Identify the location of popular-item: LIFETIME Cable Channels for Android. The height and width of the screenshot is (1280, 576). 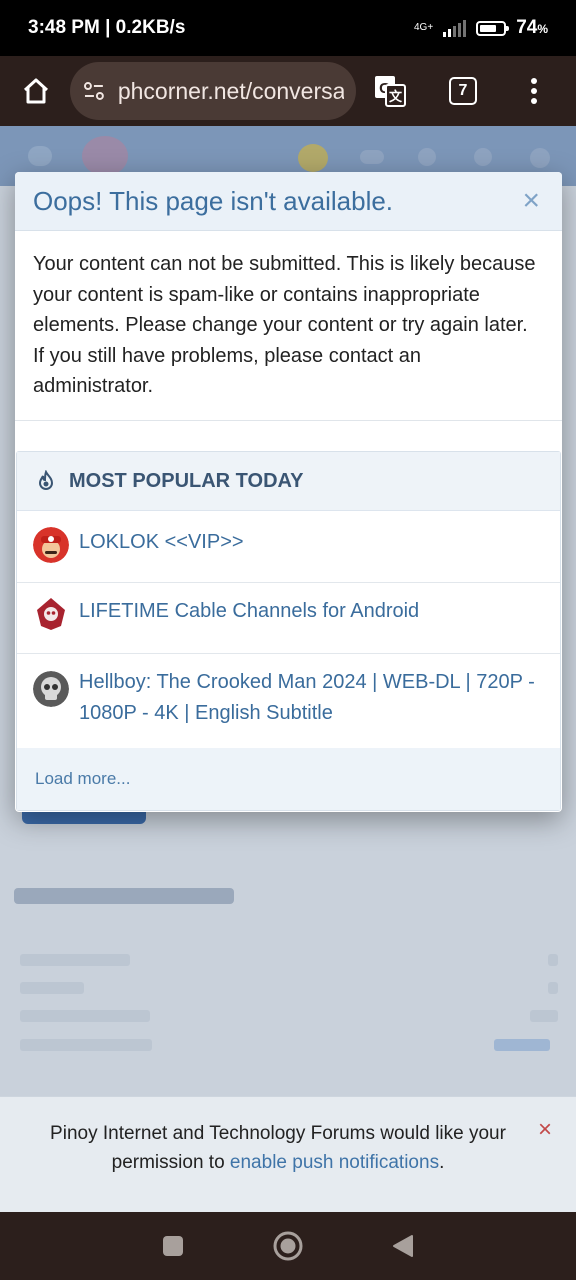
(288, 618).